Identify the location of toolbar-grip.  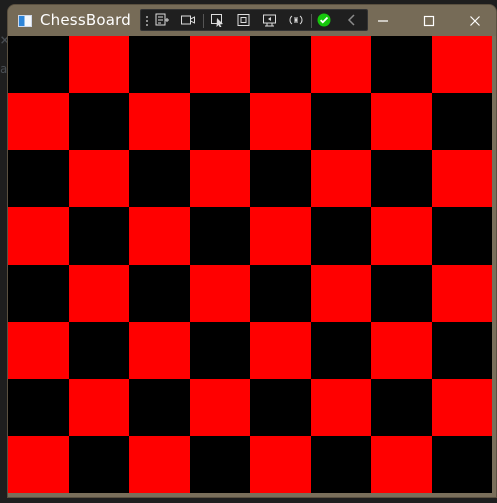
(147, 21).